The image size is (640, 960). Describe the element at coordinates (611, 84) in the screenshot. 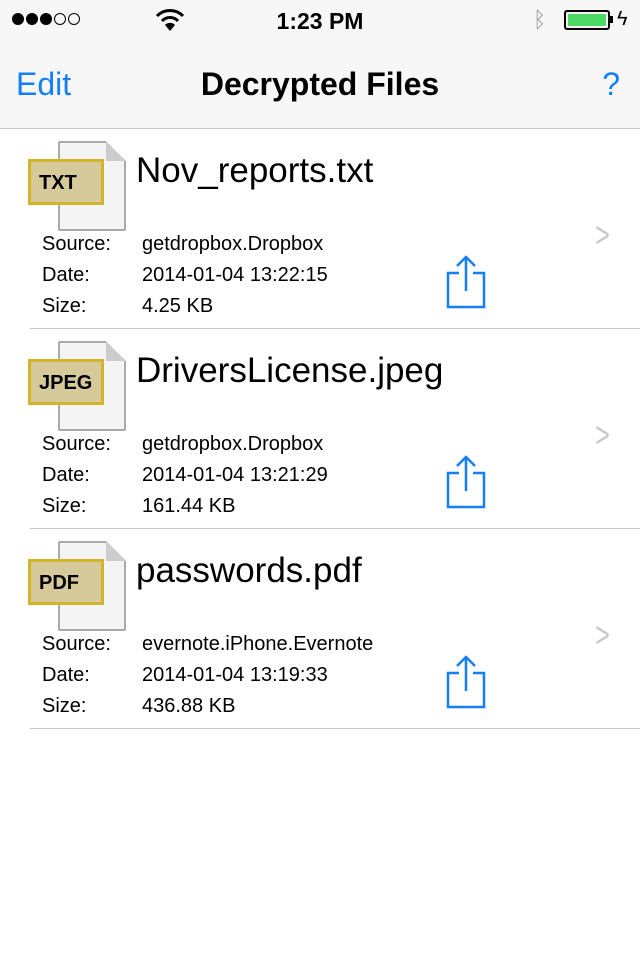

I see `help-button: ?` at that location.